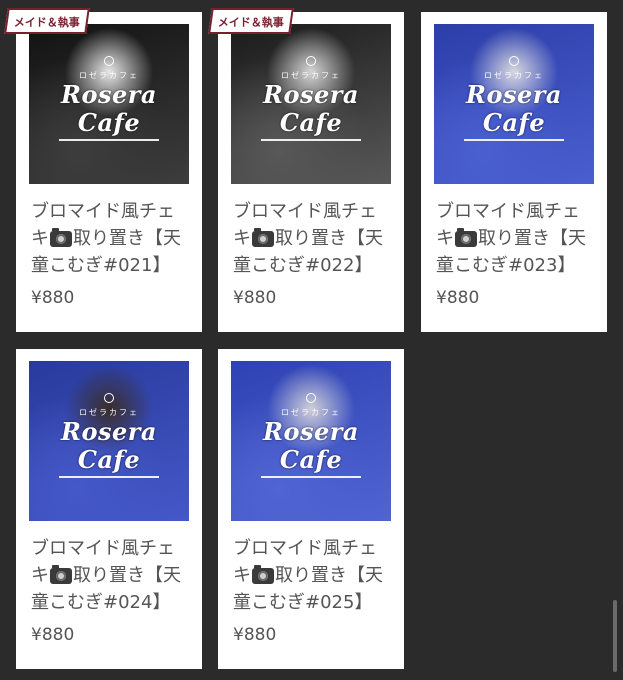  What do you see at coordinates (313, 238) in the screenshot?
I see `product-title: ブロマイド風チェキ 取り置き【天童こむぎ#022】` at bounding box center [313, 238].